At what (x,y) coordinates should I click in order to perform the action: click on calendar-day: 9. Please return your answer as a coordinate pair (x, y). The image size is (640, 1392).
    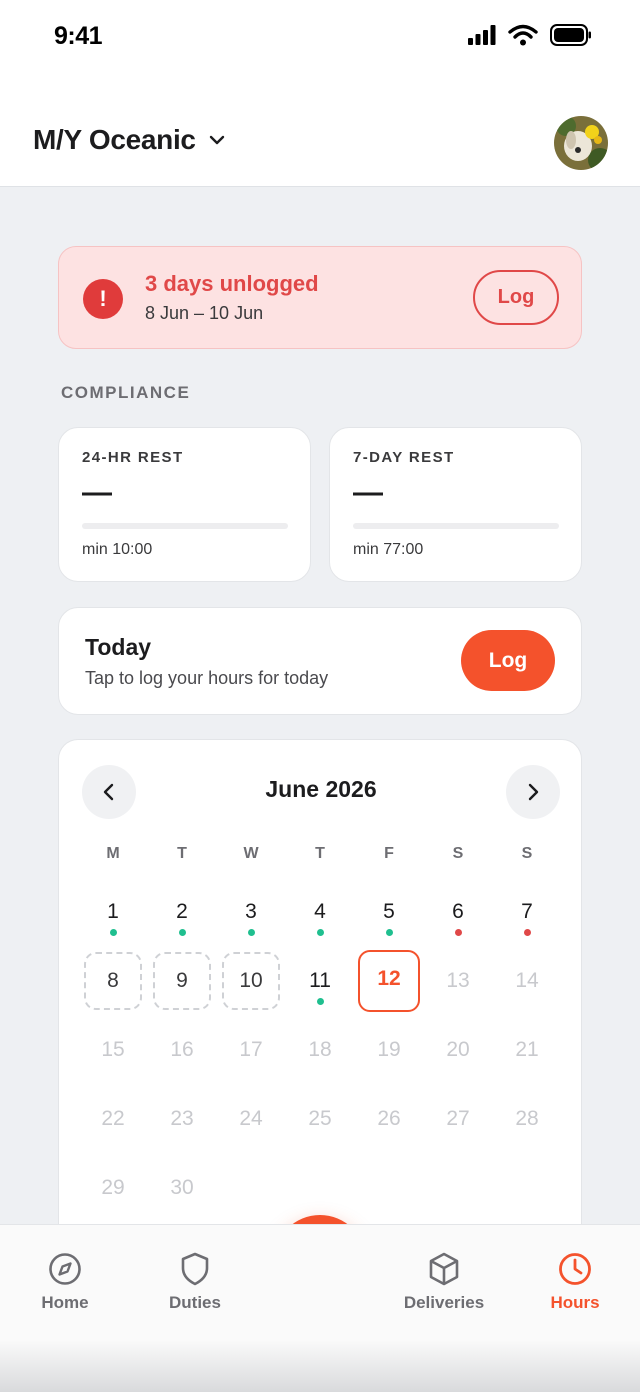
    Looking at the image, I should click on (182, 981).